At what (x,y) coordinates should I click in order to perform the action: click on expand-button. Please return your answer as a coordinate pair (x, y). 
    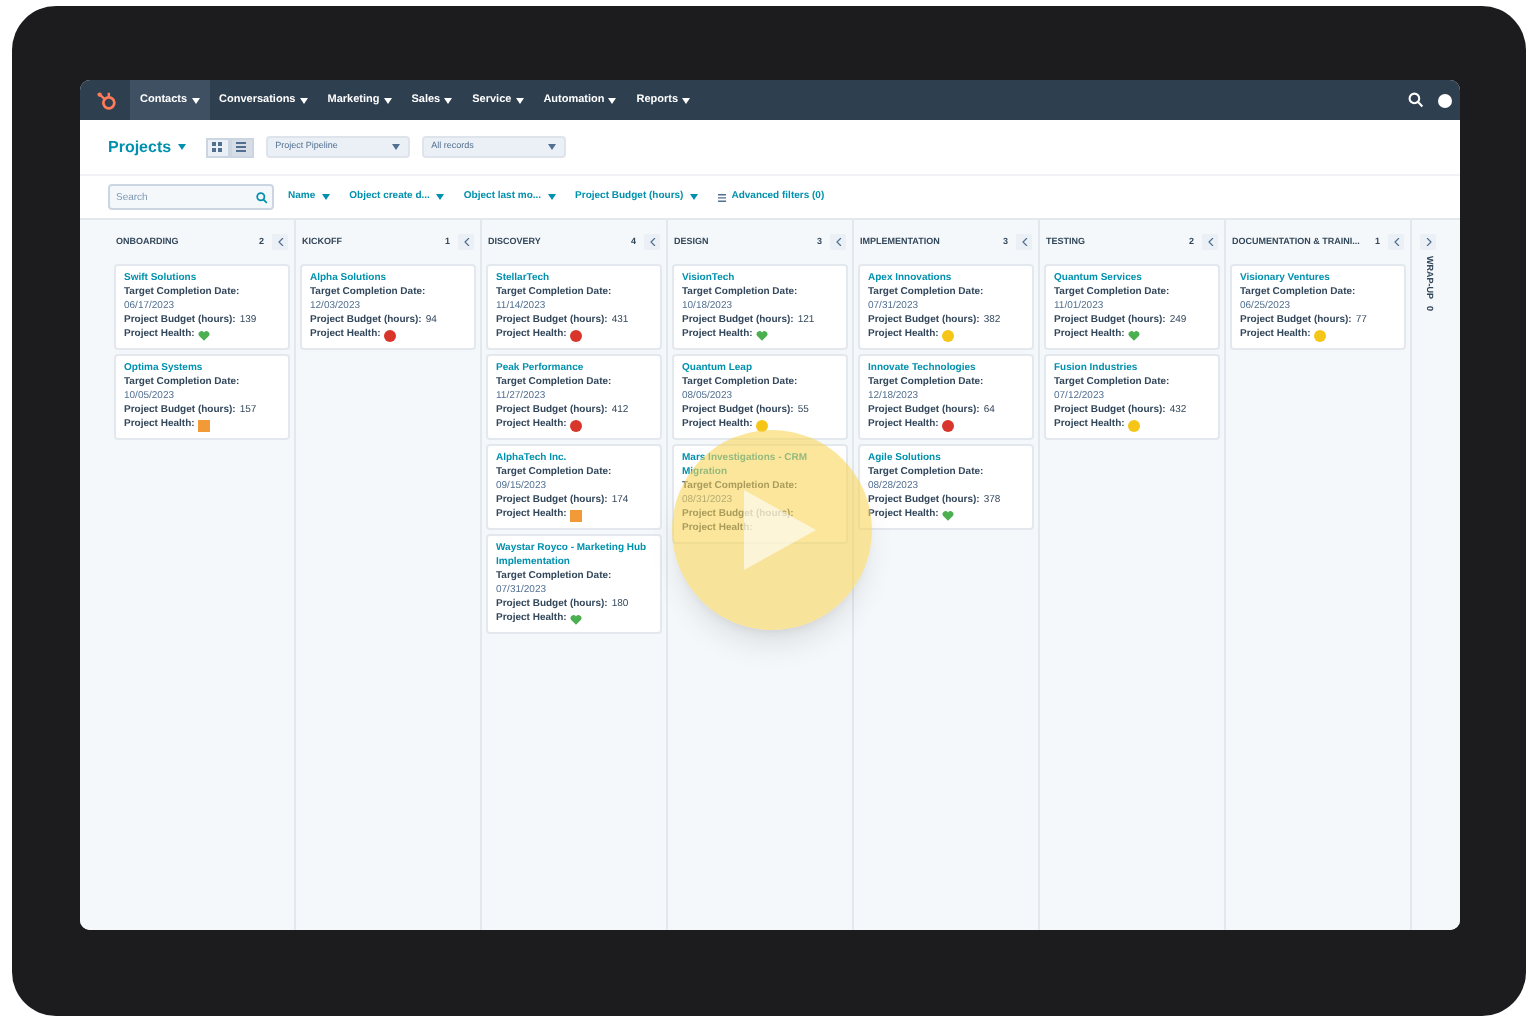
    Looking at the image, I should click on (1428, 242).